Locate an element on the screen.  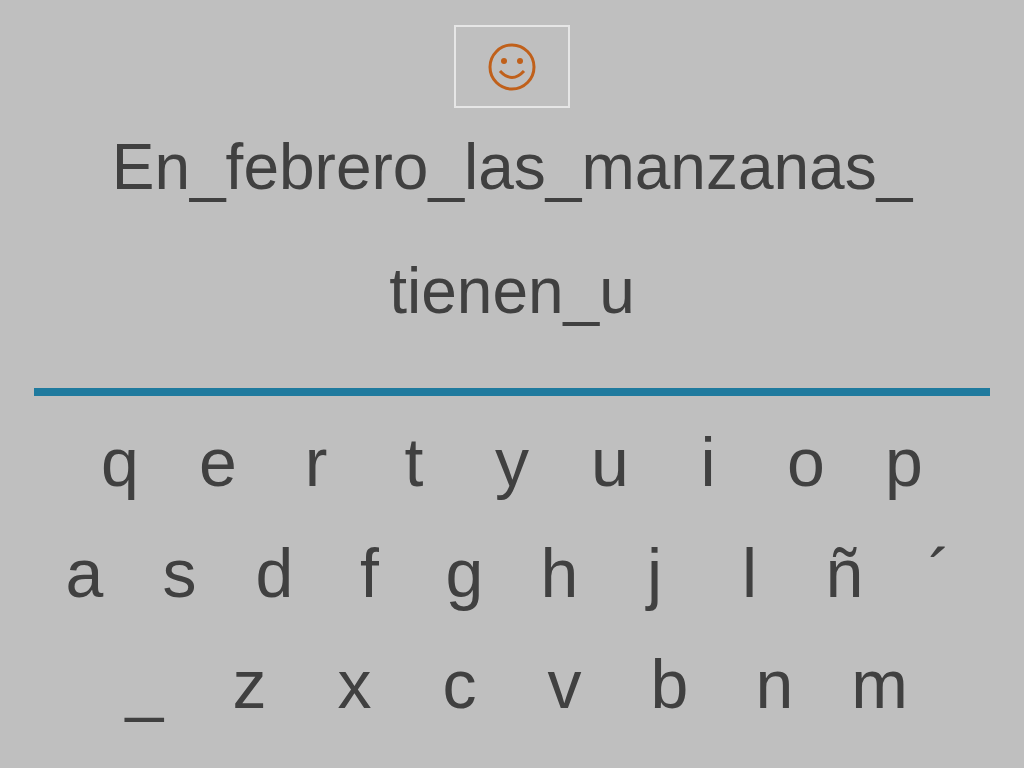
letter-key: z is located at coordinates (249, 683).